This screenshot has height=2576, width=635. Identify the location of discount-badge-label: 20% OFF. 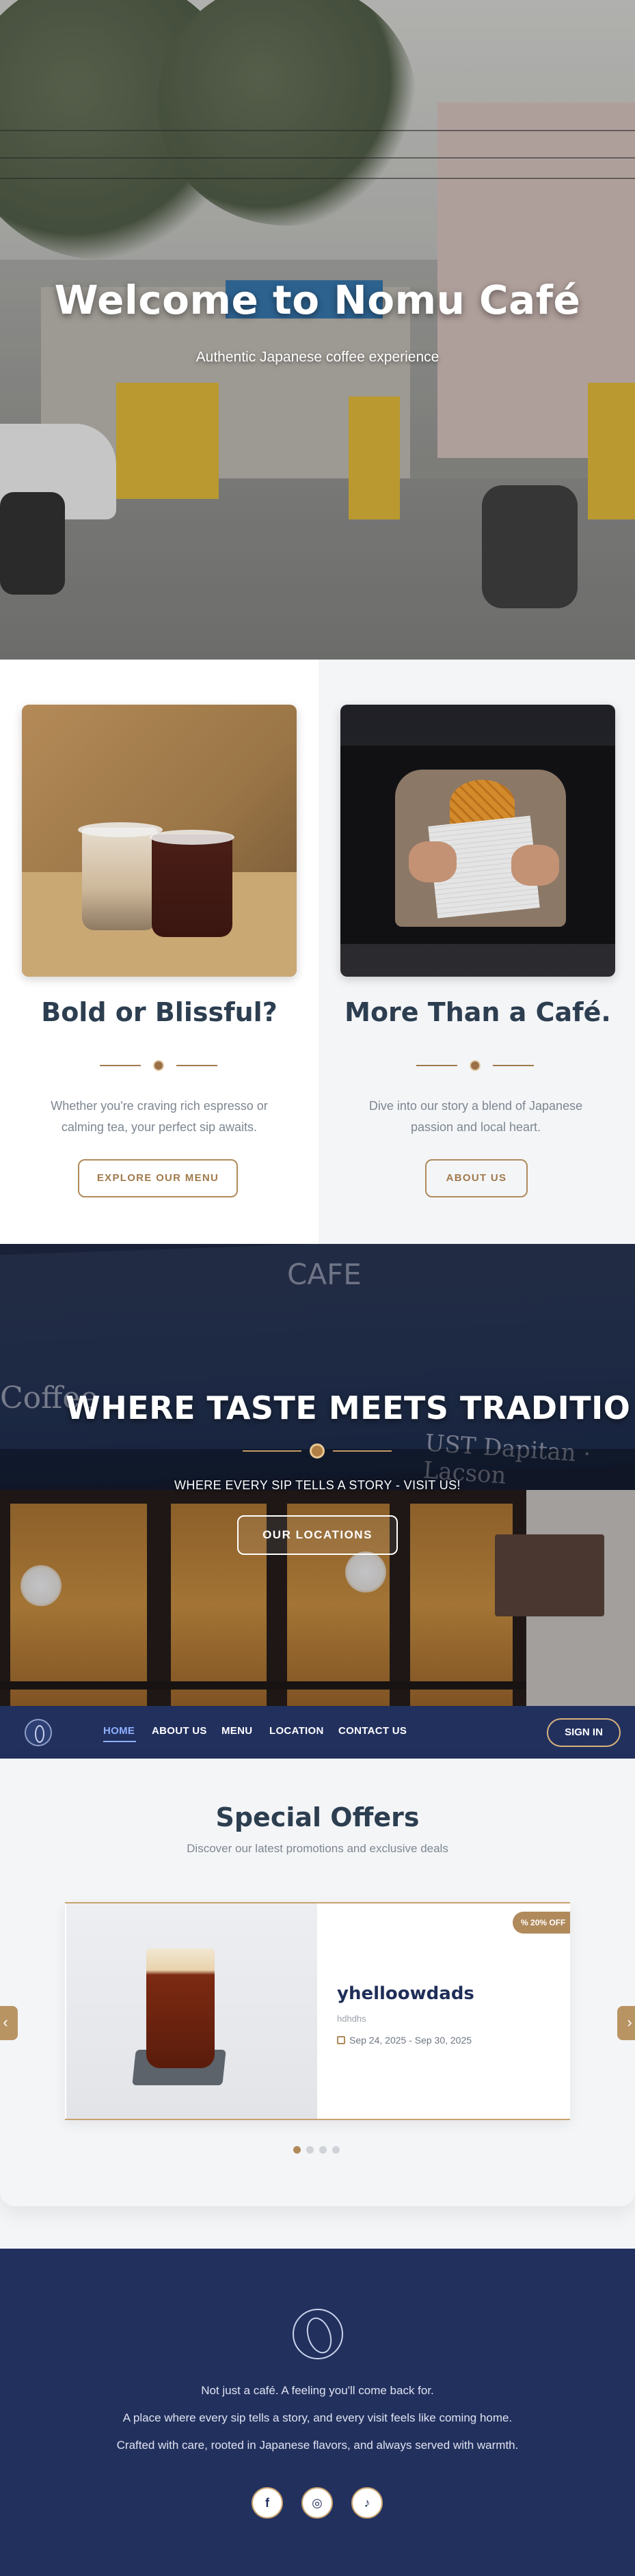
(548, 1923).